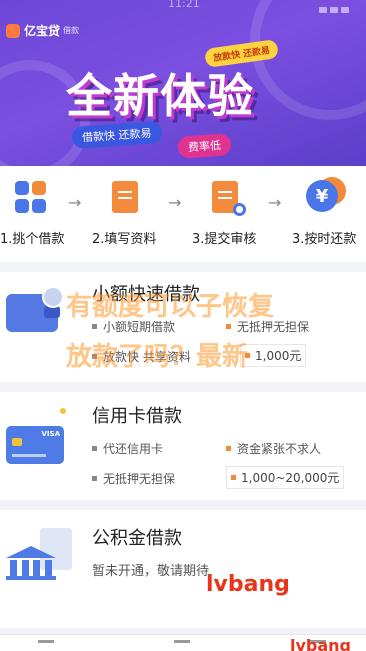 This screenshot has width=366, height=651. Describe the element at coordinates (273, 448) in the screenshot. I see `feature-item: 资金紧张不求人` at that location.